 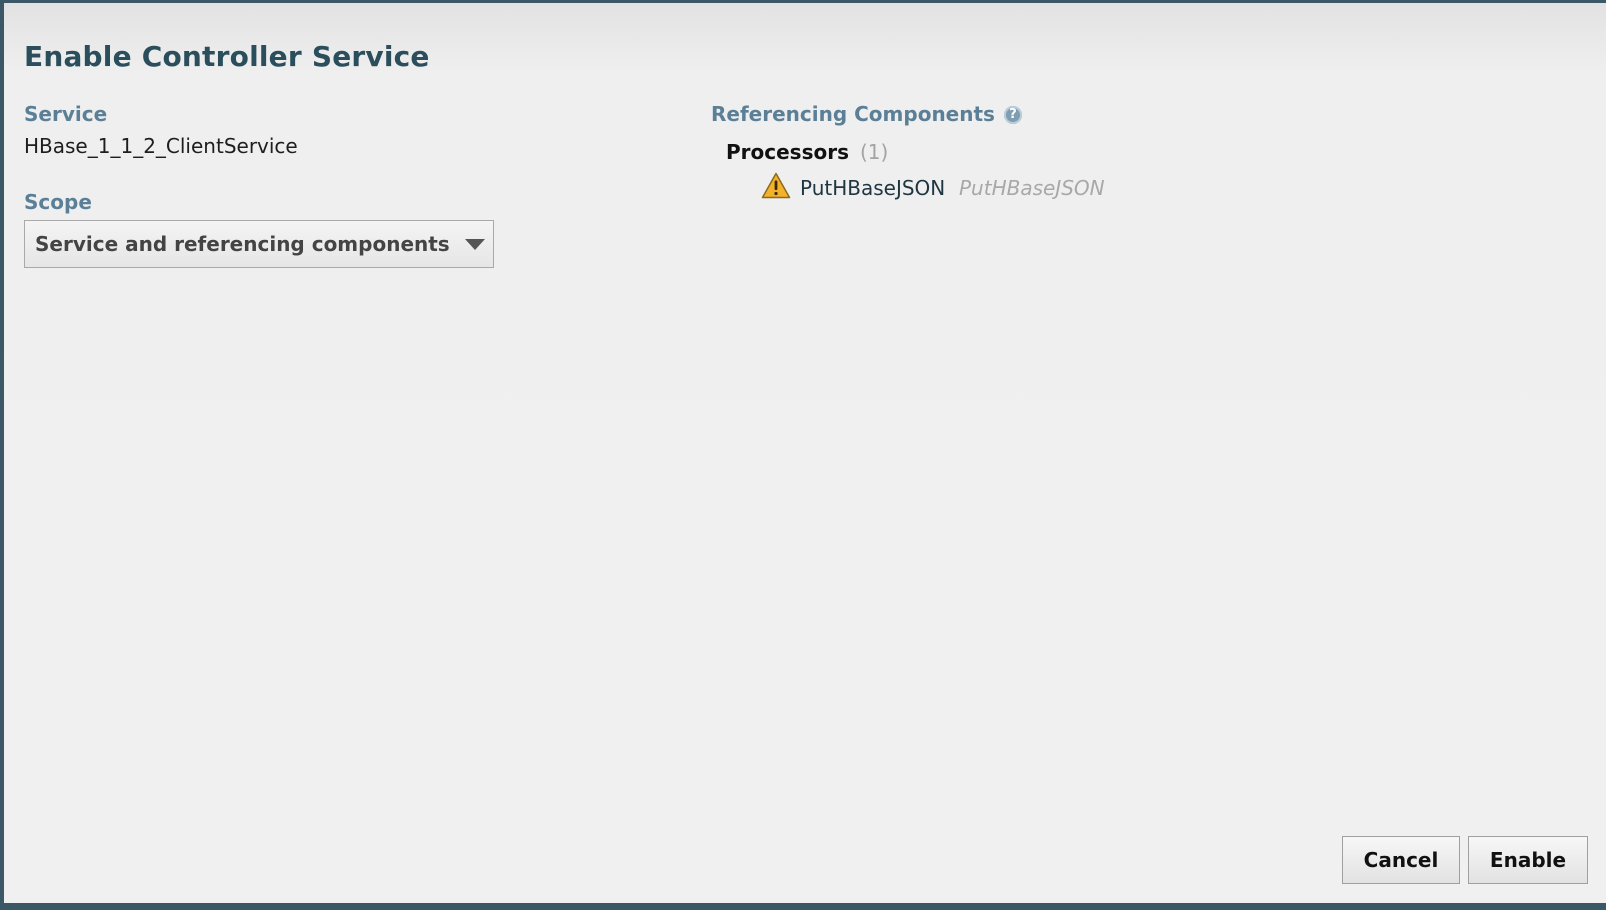 What do you see at coordinates (66, 114) in the screenshot?
I see `service-label: Service` at bounding box center [66, 114].